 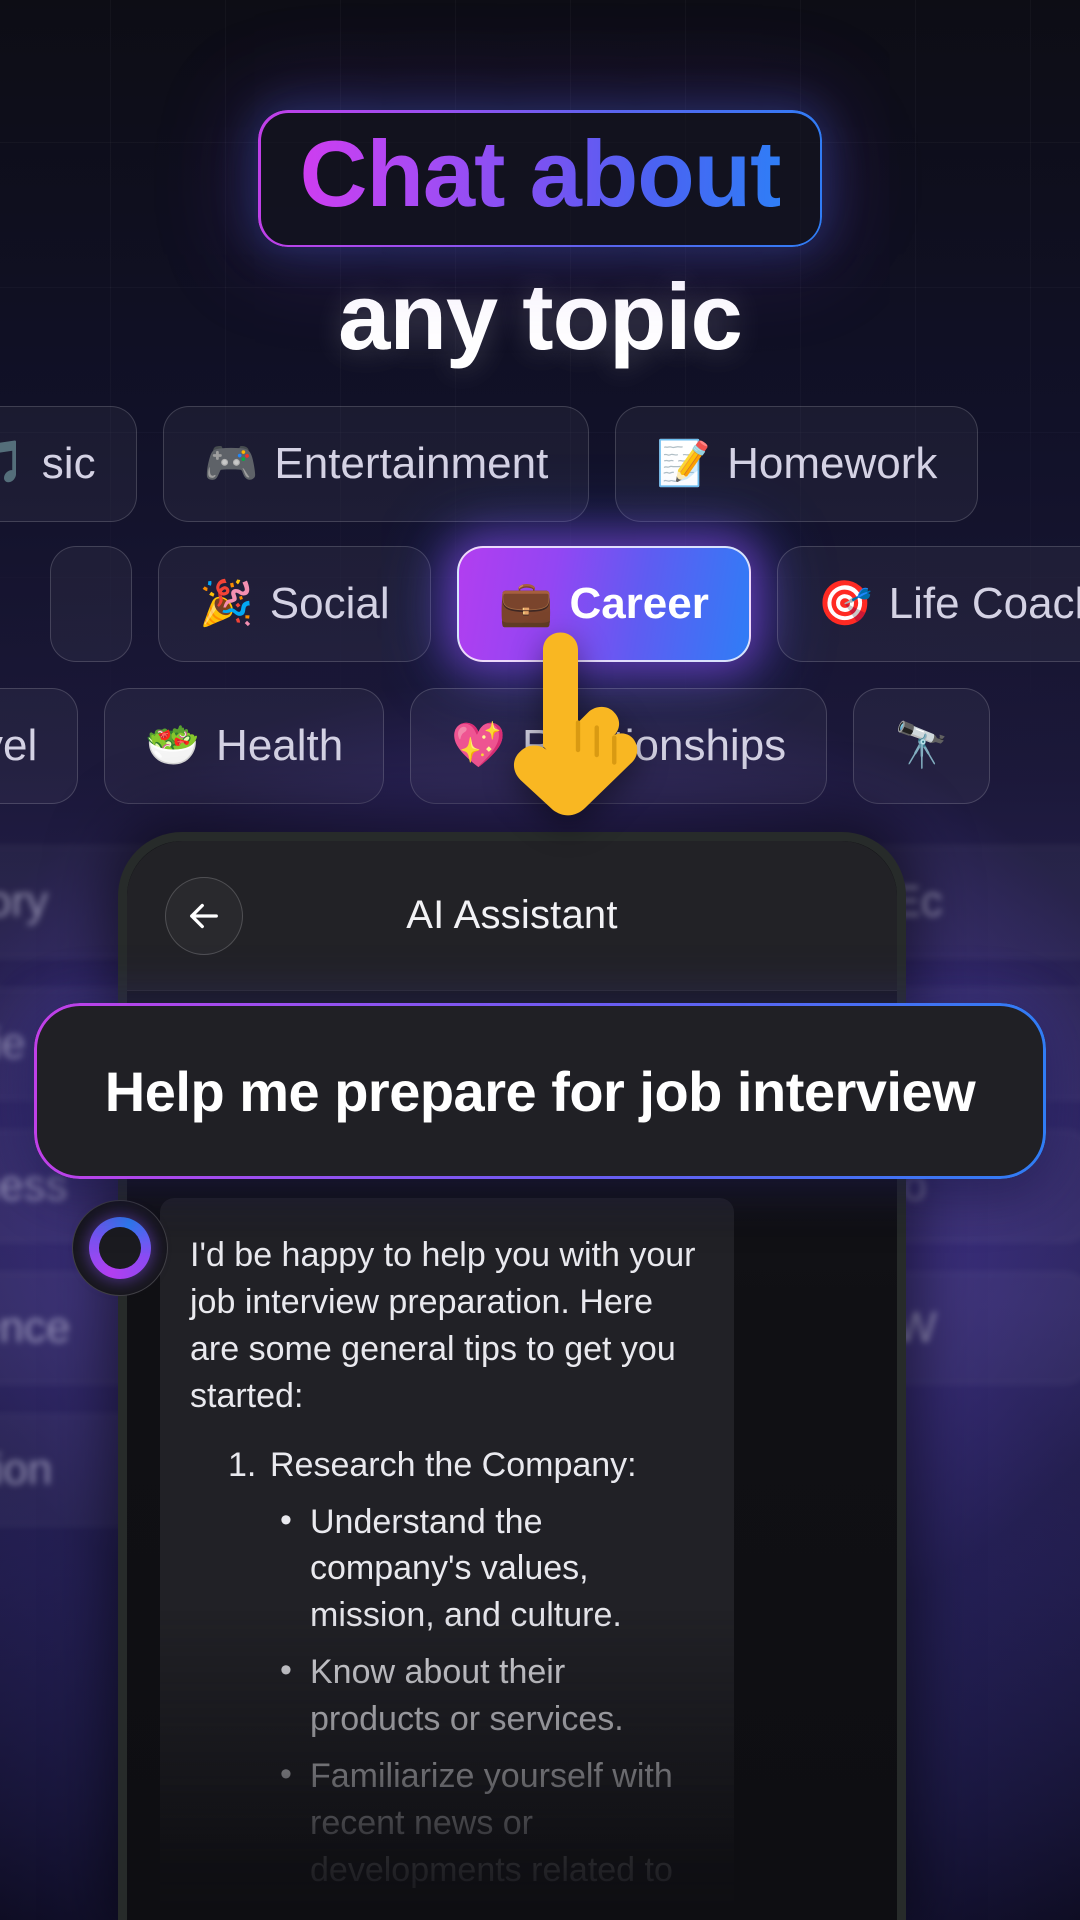 What do you see at coordinates (242, 1464) in the screenshot?
I see `ai-list-number: 1.` at bounding box center [242, 1464].